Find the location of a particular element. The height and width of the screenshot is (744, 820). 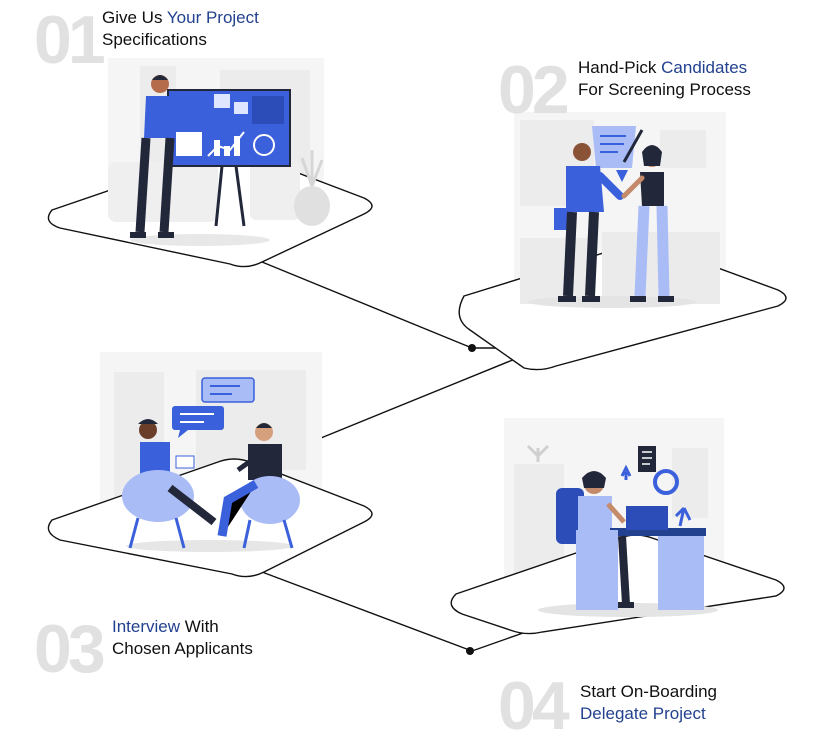

step-2-group is located at coordinates (622, 241).